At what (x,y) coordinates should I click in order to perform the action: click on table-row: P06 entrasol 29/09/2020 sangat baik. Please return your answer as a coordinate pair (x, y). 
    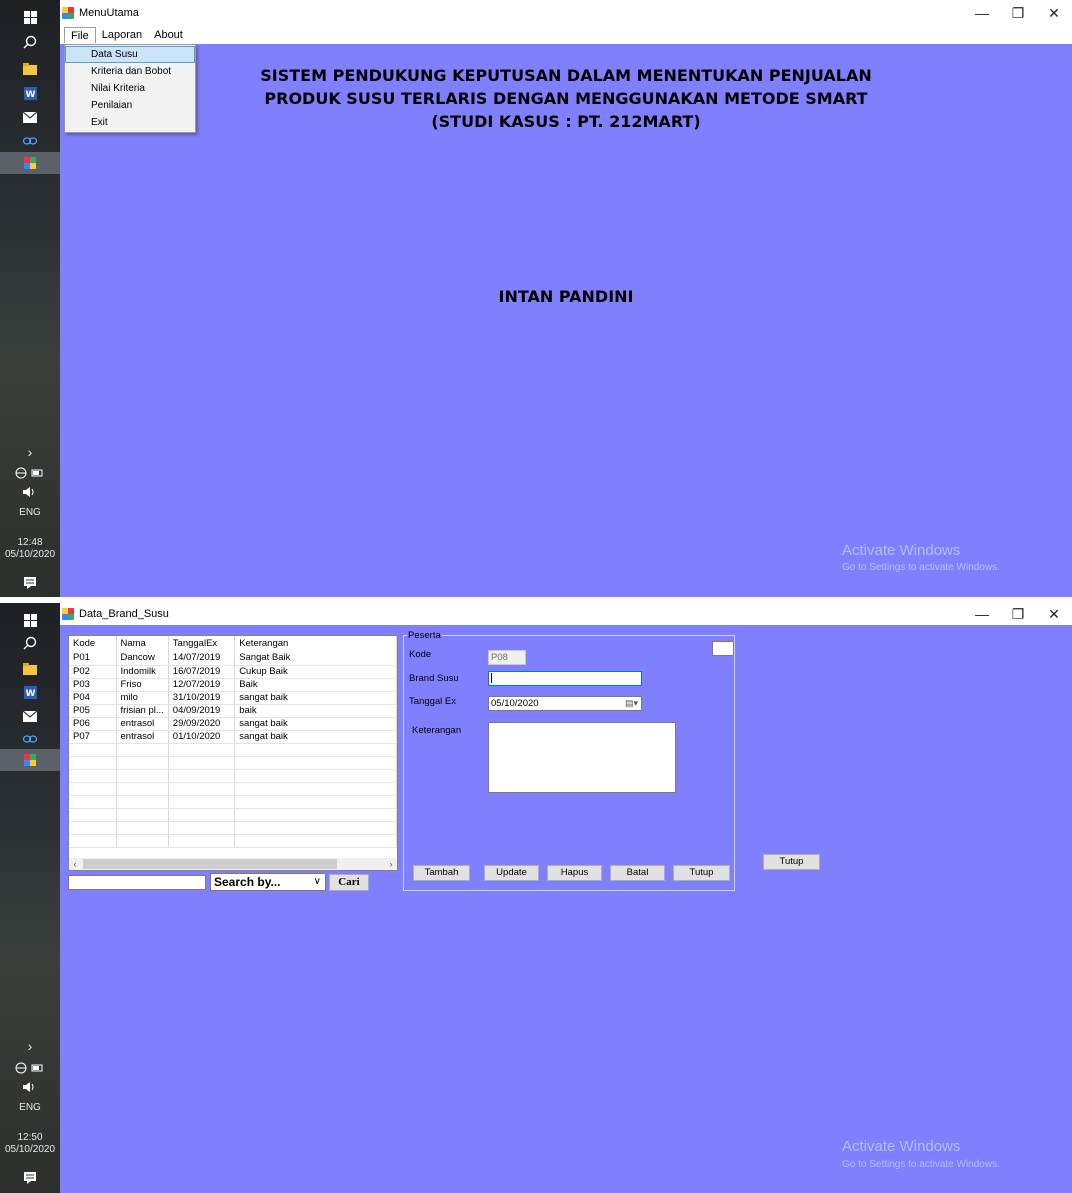
    Looking at the image, I should click on (233, 724).